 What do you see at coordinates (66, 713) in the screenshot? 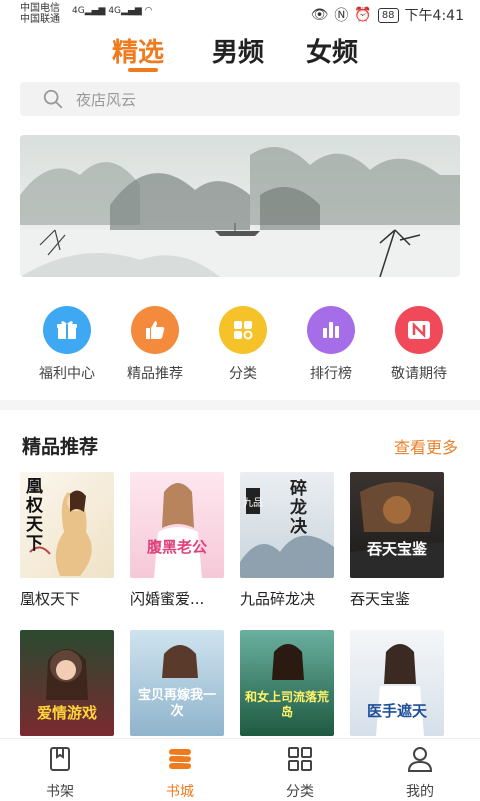
I see `cover-title: 爱情游戏` at bounding box center [66, 713].